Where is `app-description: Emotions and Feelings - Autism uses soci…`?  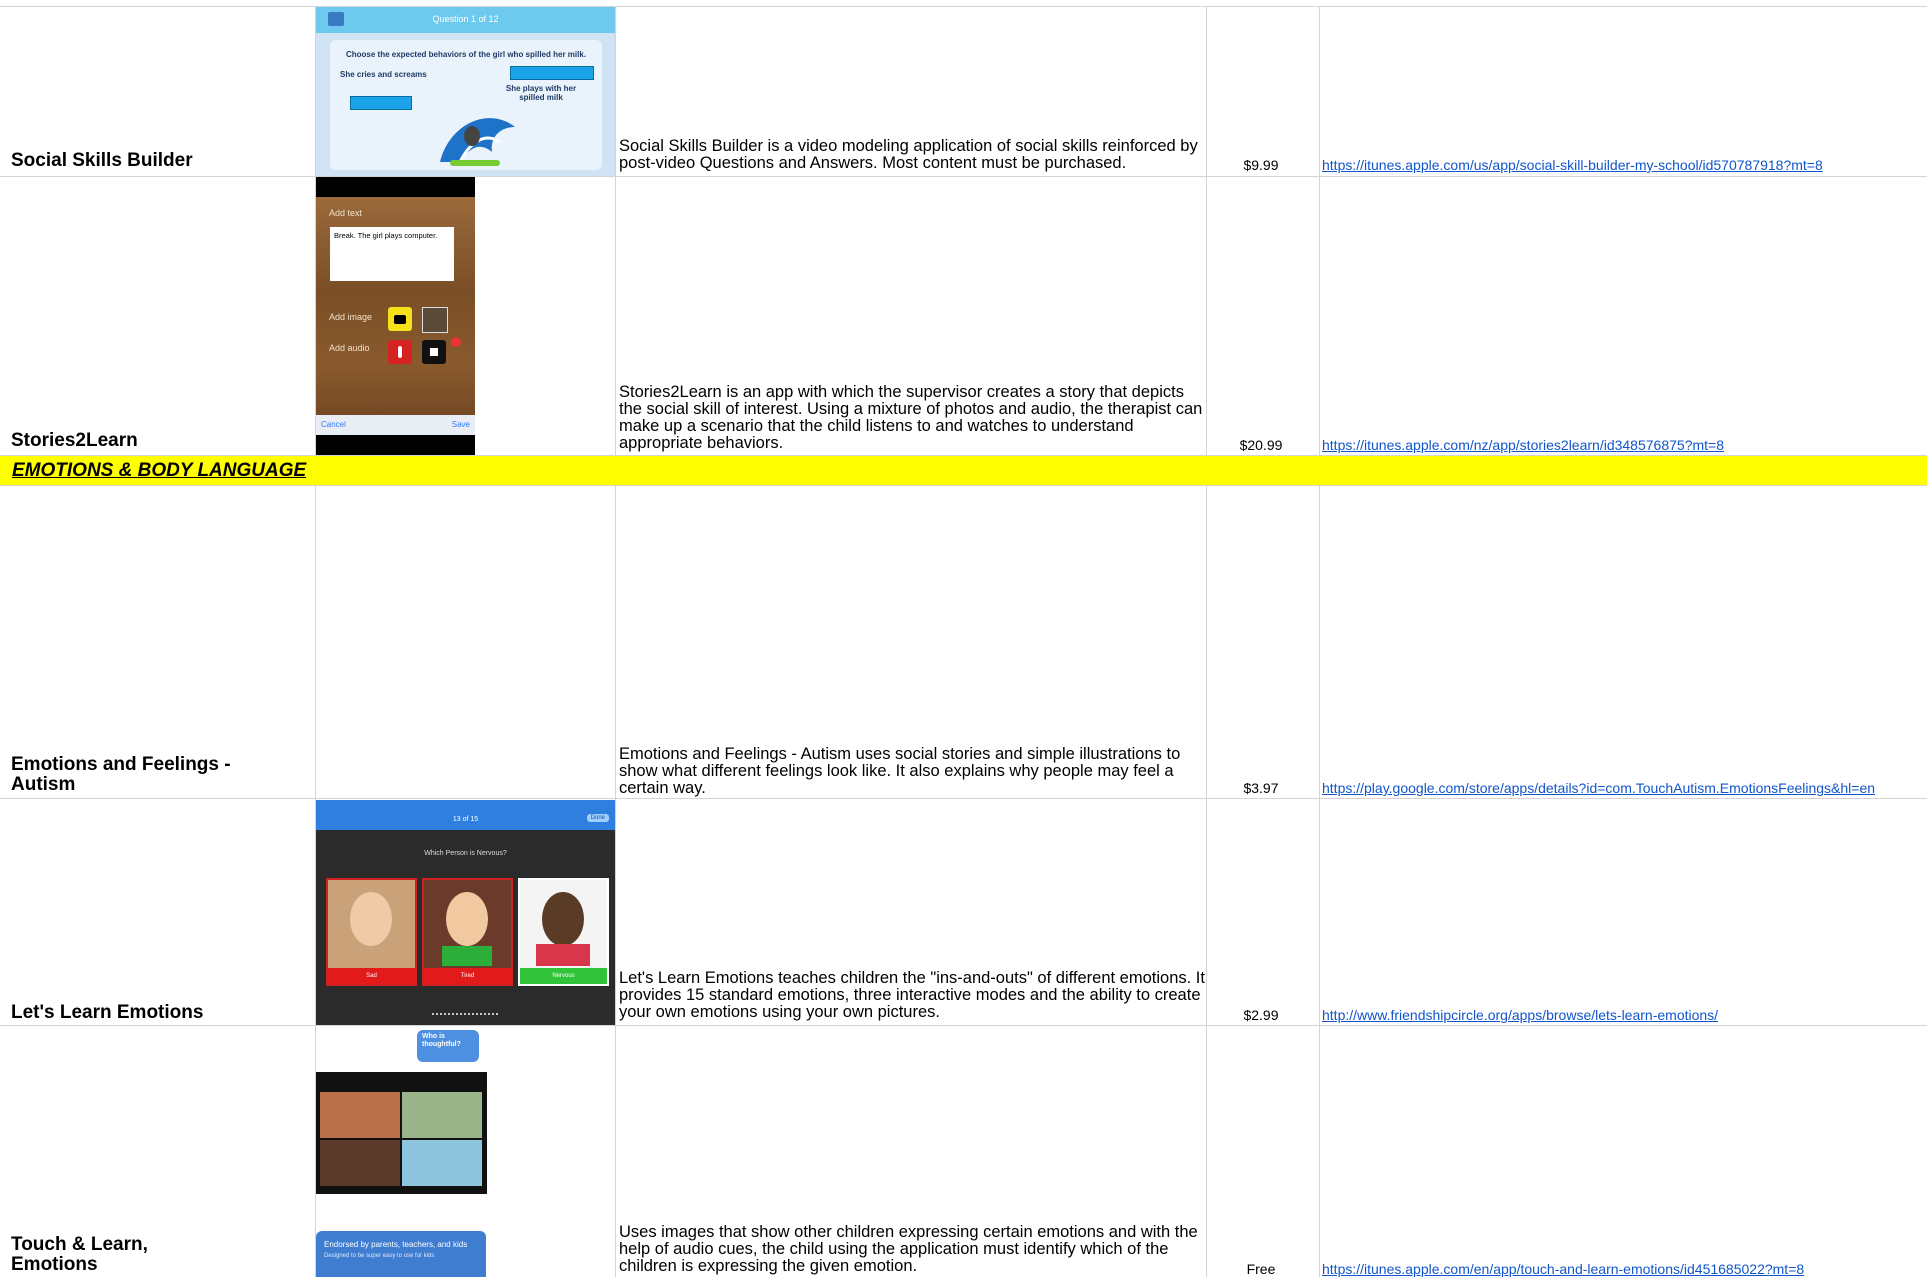 app-description: Emotions and Feelings - Autism uses soci… is located at coordinates (900, 771).